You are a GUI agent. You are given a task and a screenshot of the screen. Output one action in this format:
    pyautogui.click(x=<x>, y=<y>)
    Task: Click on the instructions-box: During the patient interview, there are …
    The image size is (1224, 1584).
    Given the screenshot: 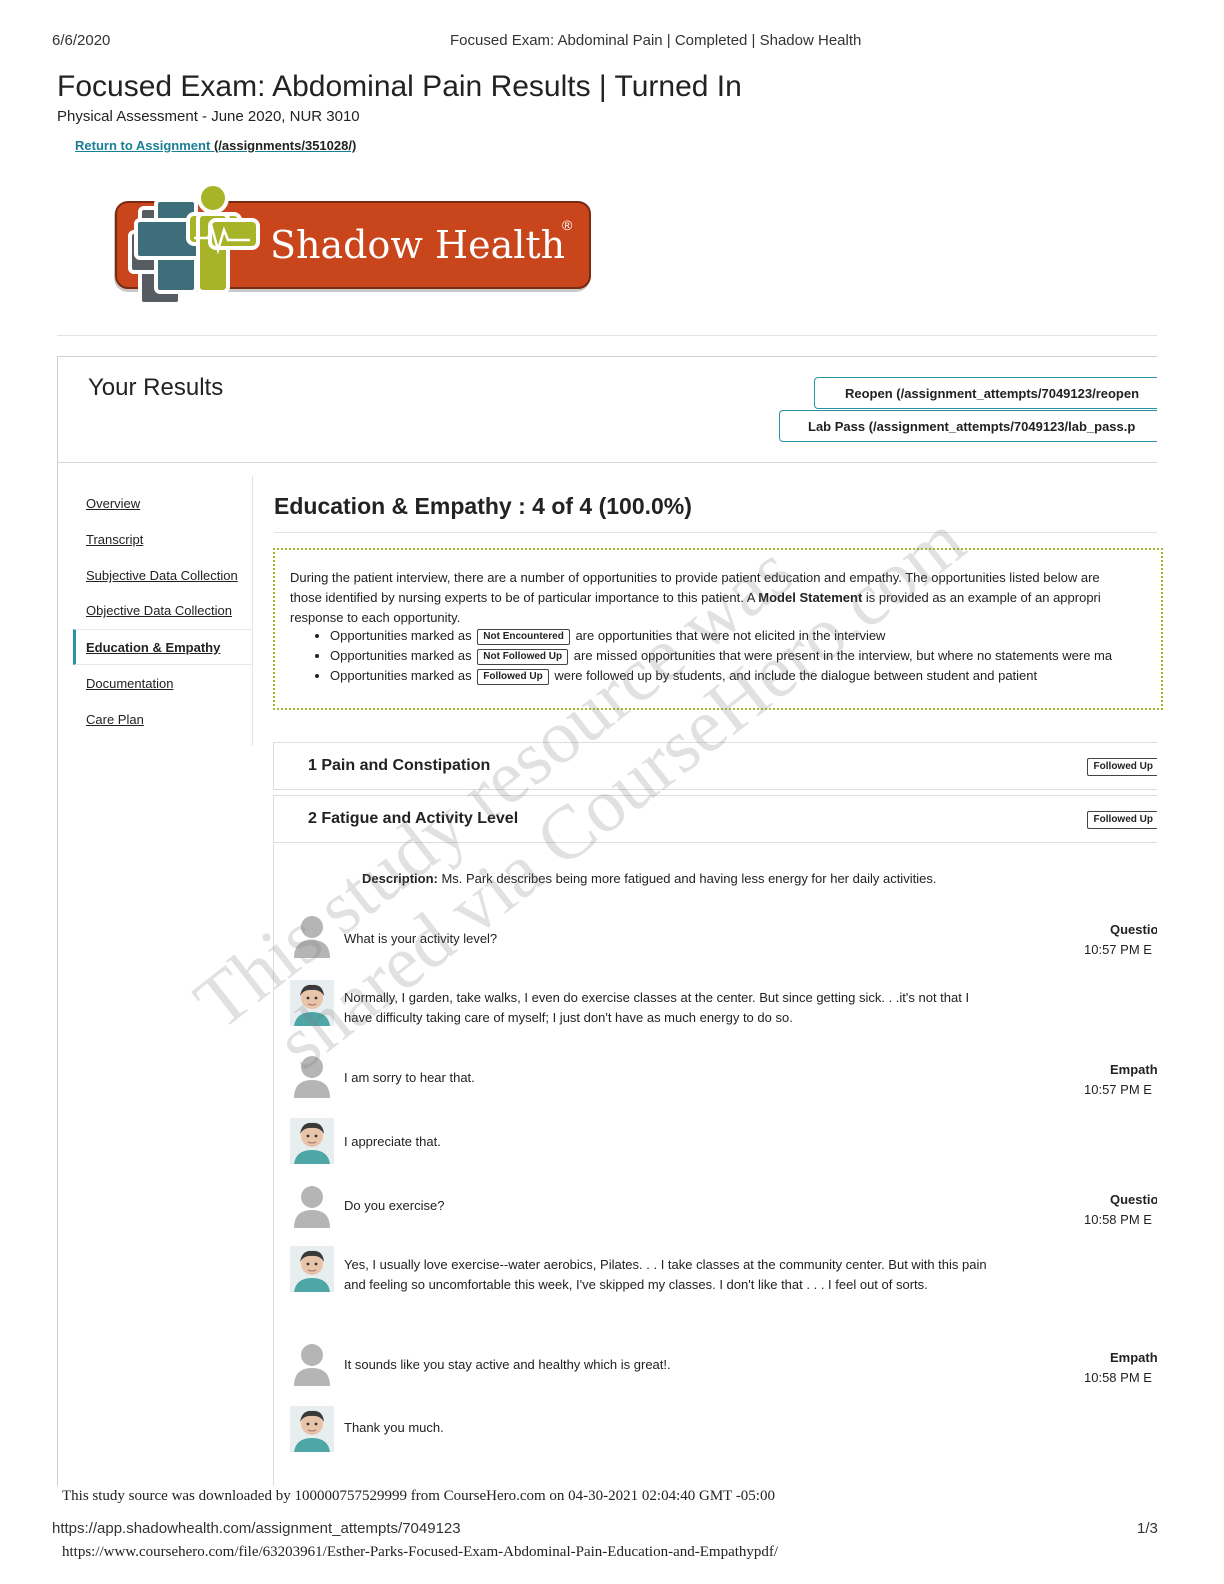 What is the action you would take?
    pyautogui.click(x=718, y=629)
    